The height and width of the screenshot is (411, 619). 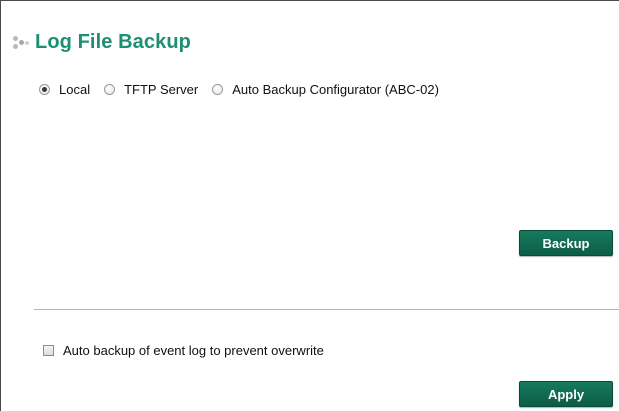 What do you see at coordinates (0, 205) in the screenshot?
I see `frame-left-border` at bounding box center [0, 205].